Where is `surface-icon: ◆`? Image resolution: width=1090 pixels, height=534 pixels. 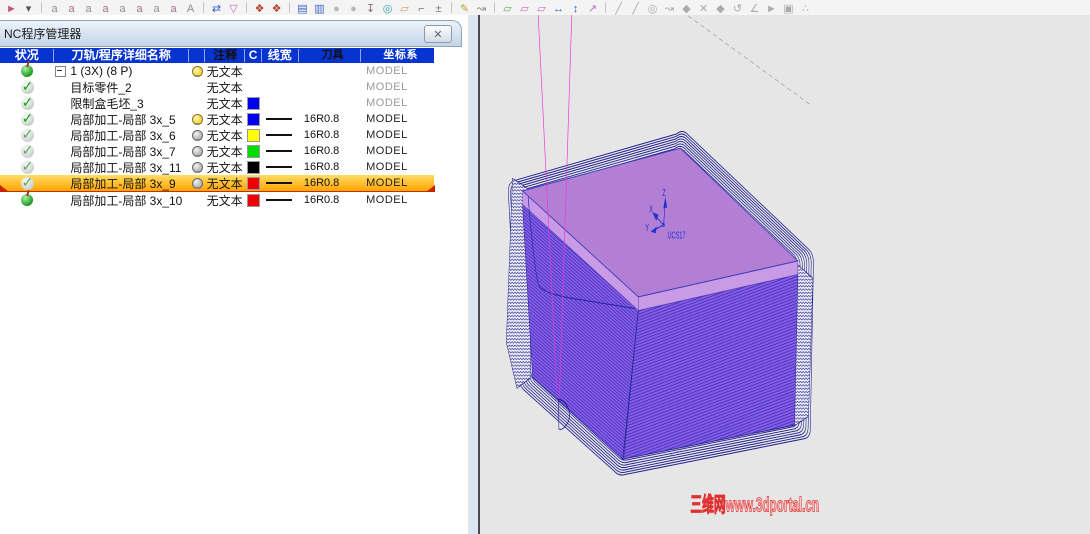 surface-icon: ◆ is located at coordinates (686, 9).